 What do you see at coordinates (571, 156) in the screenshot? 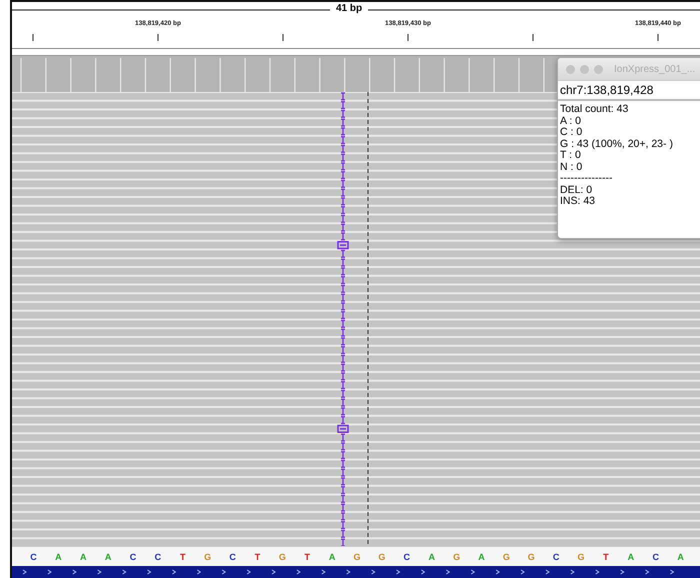
I see `popup-line: T : 0` at bounding box center [571, 156].